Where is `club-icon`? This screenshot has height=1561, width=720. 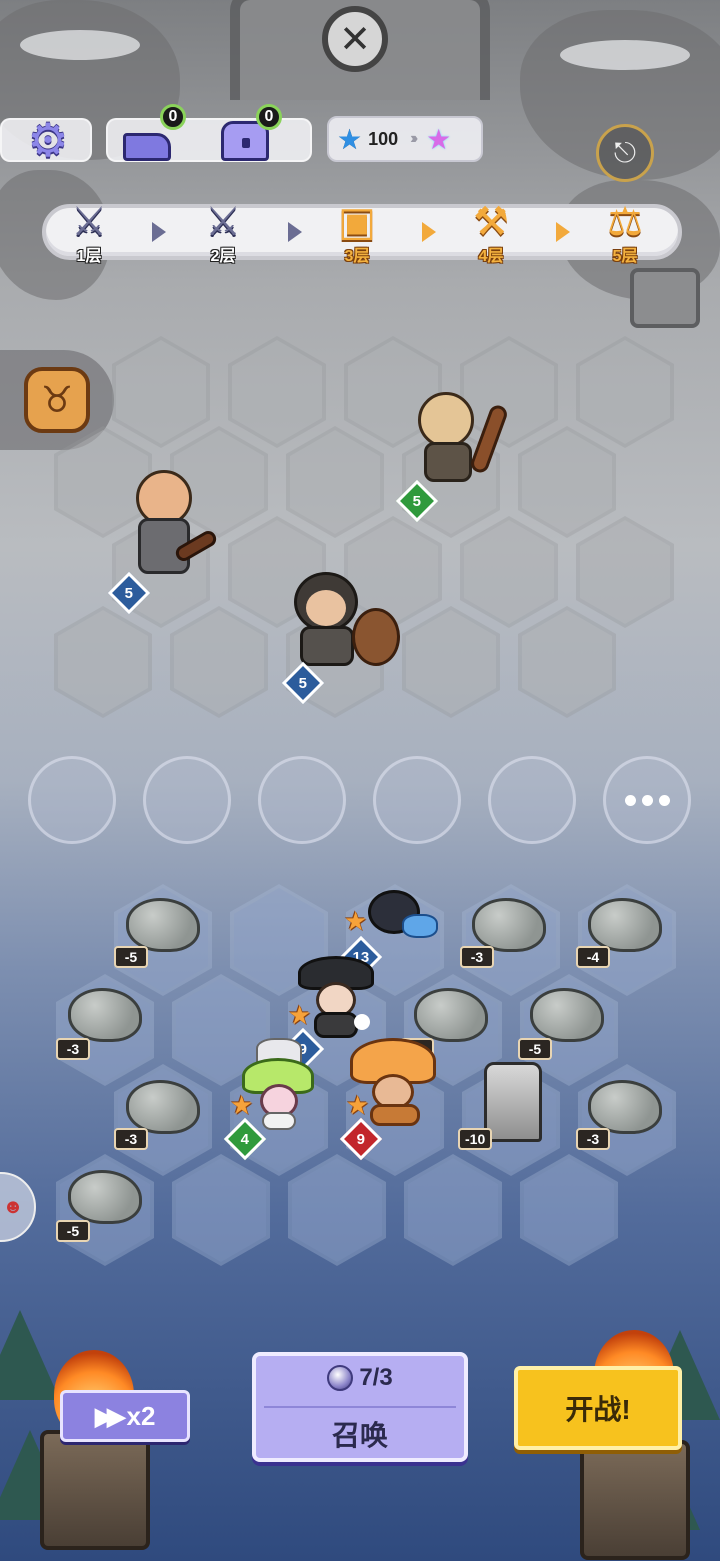
club-icon is located at coordinates (489, 439).